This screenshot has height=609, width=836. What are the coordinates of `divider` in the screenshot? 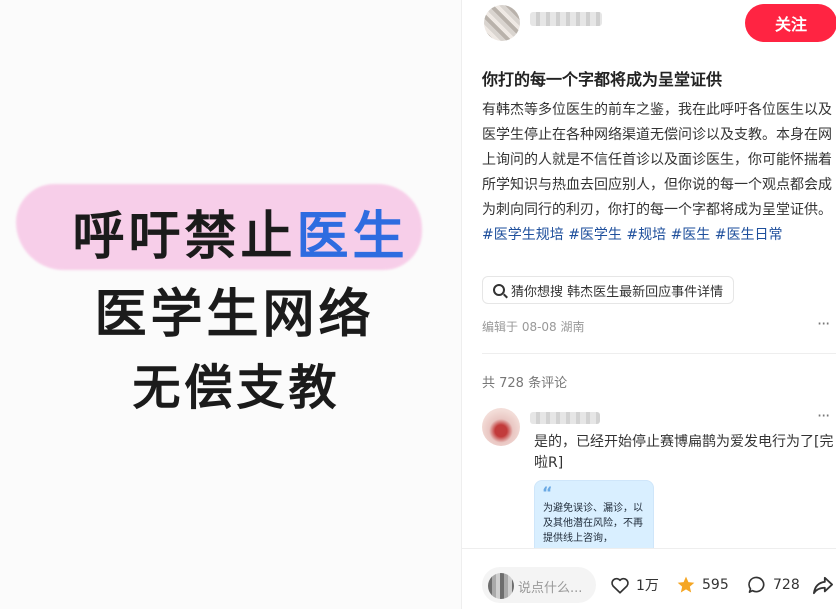 It's located at (659, 353).